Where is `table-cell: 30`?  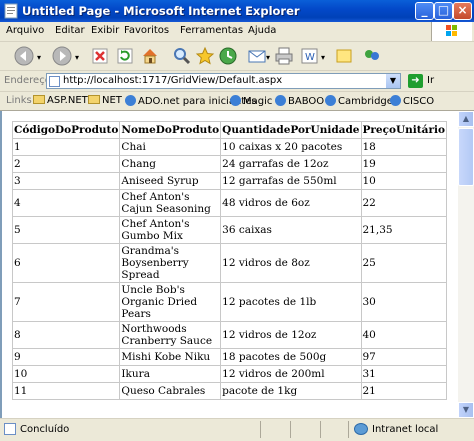
table-cell: 30 is located at coordinates (403, 302).